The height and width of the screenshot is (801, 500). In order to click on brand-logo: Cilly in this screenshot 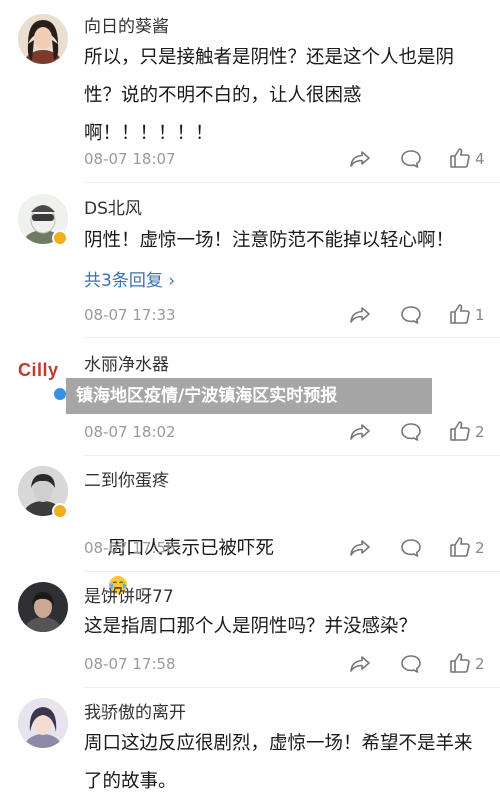, I will do `click(38, 370)`.